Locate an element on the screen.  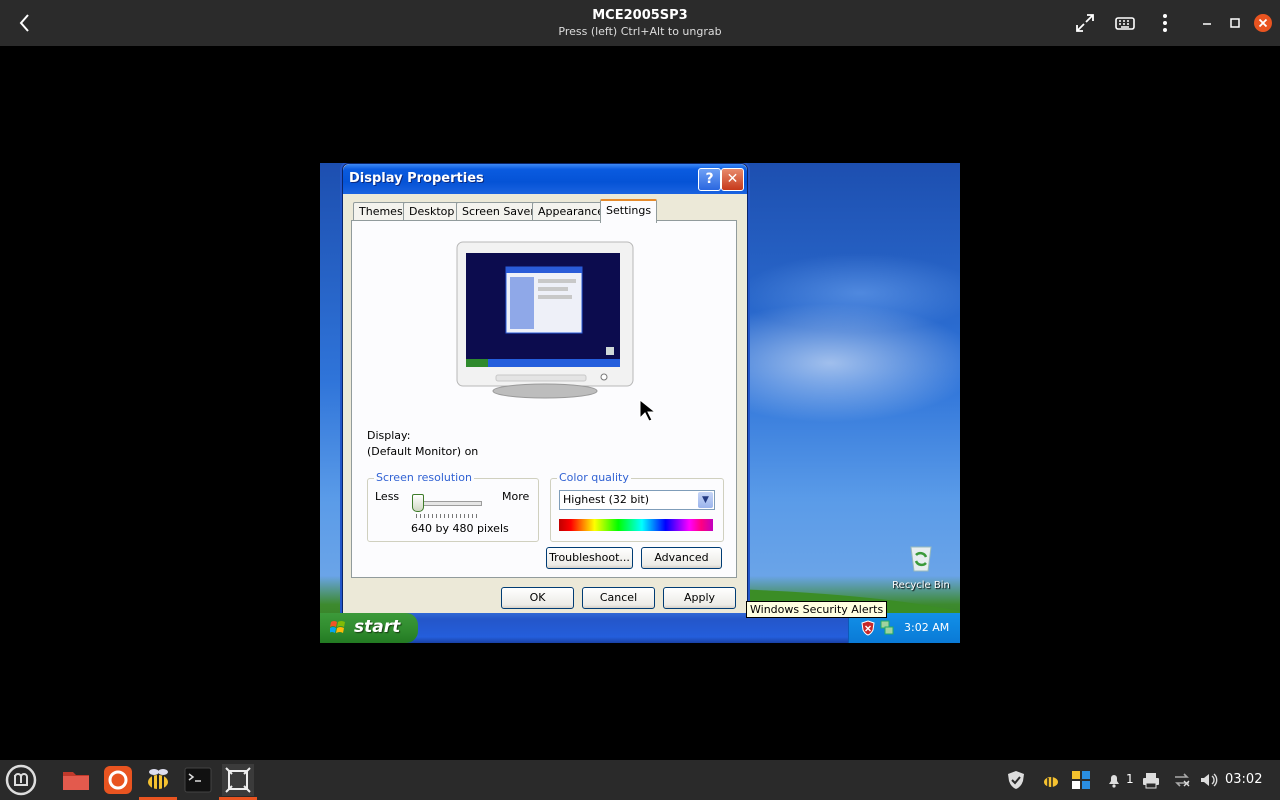
monitor-preview-icon is located at coordinates (545, 320).